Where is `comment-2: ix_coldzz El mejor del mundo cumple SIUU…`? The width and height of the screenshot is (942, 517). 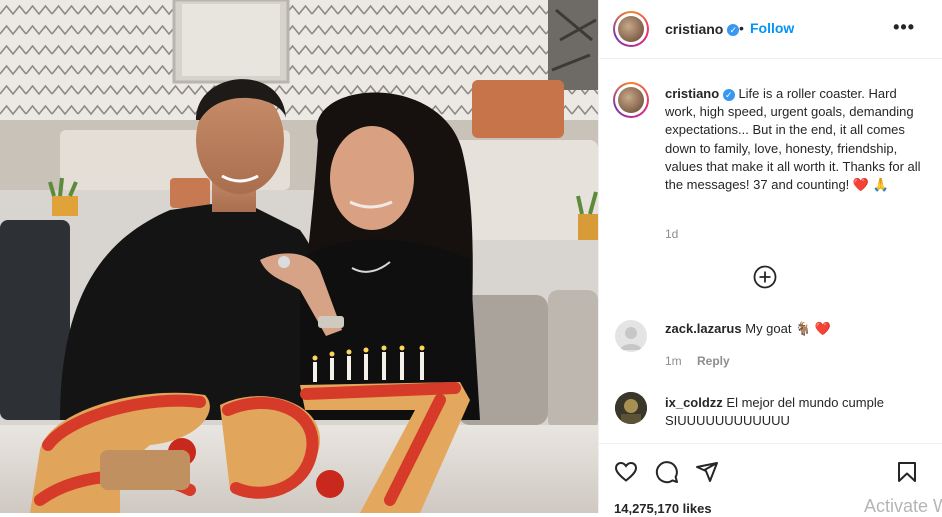
comment-2: ix_coldzz El mejor del mundo cumple SIUU… is located at coordinates (796, 412).